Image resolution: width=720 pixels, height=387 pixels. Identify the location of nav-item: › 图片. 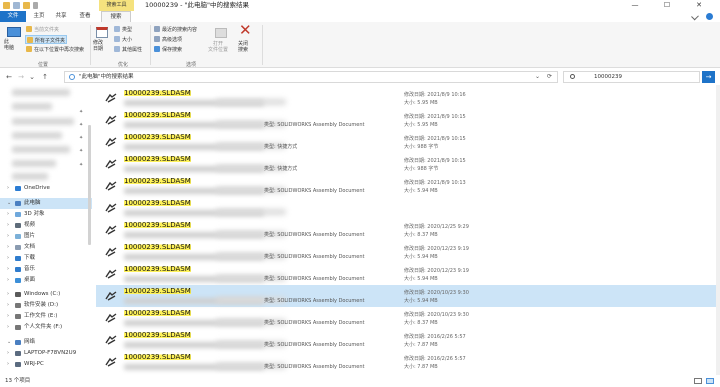
(46, 236).